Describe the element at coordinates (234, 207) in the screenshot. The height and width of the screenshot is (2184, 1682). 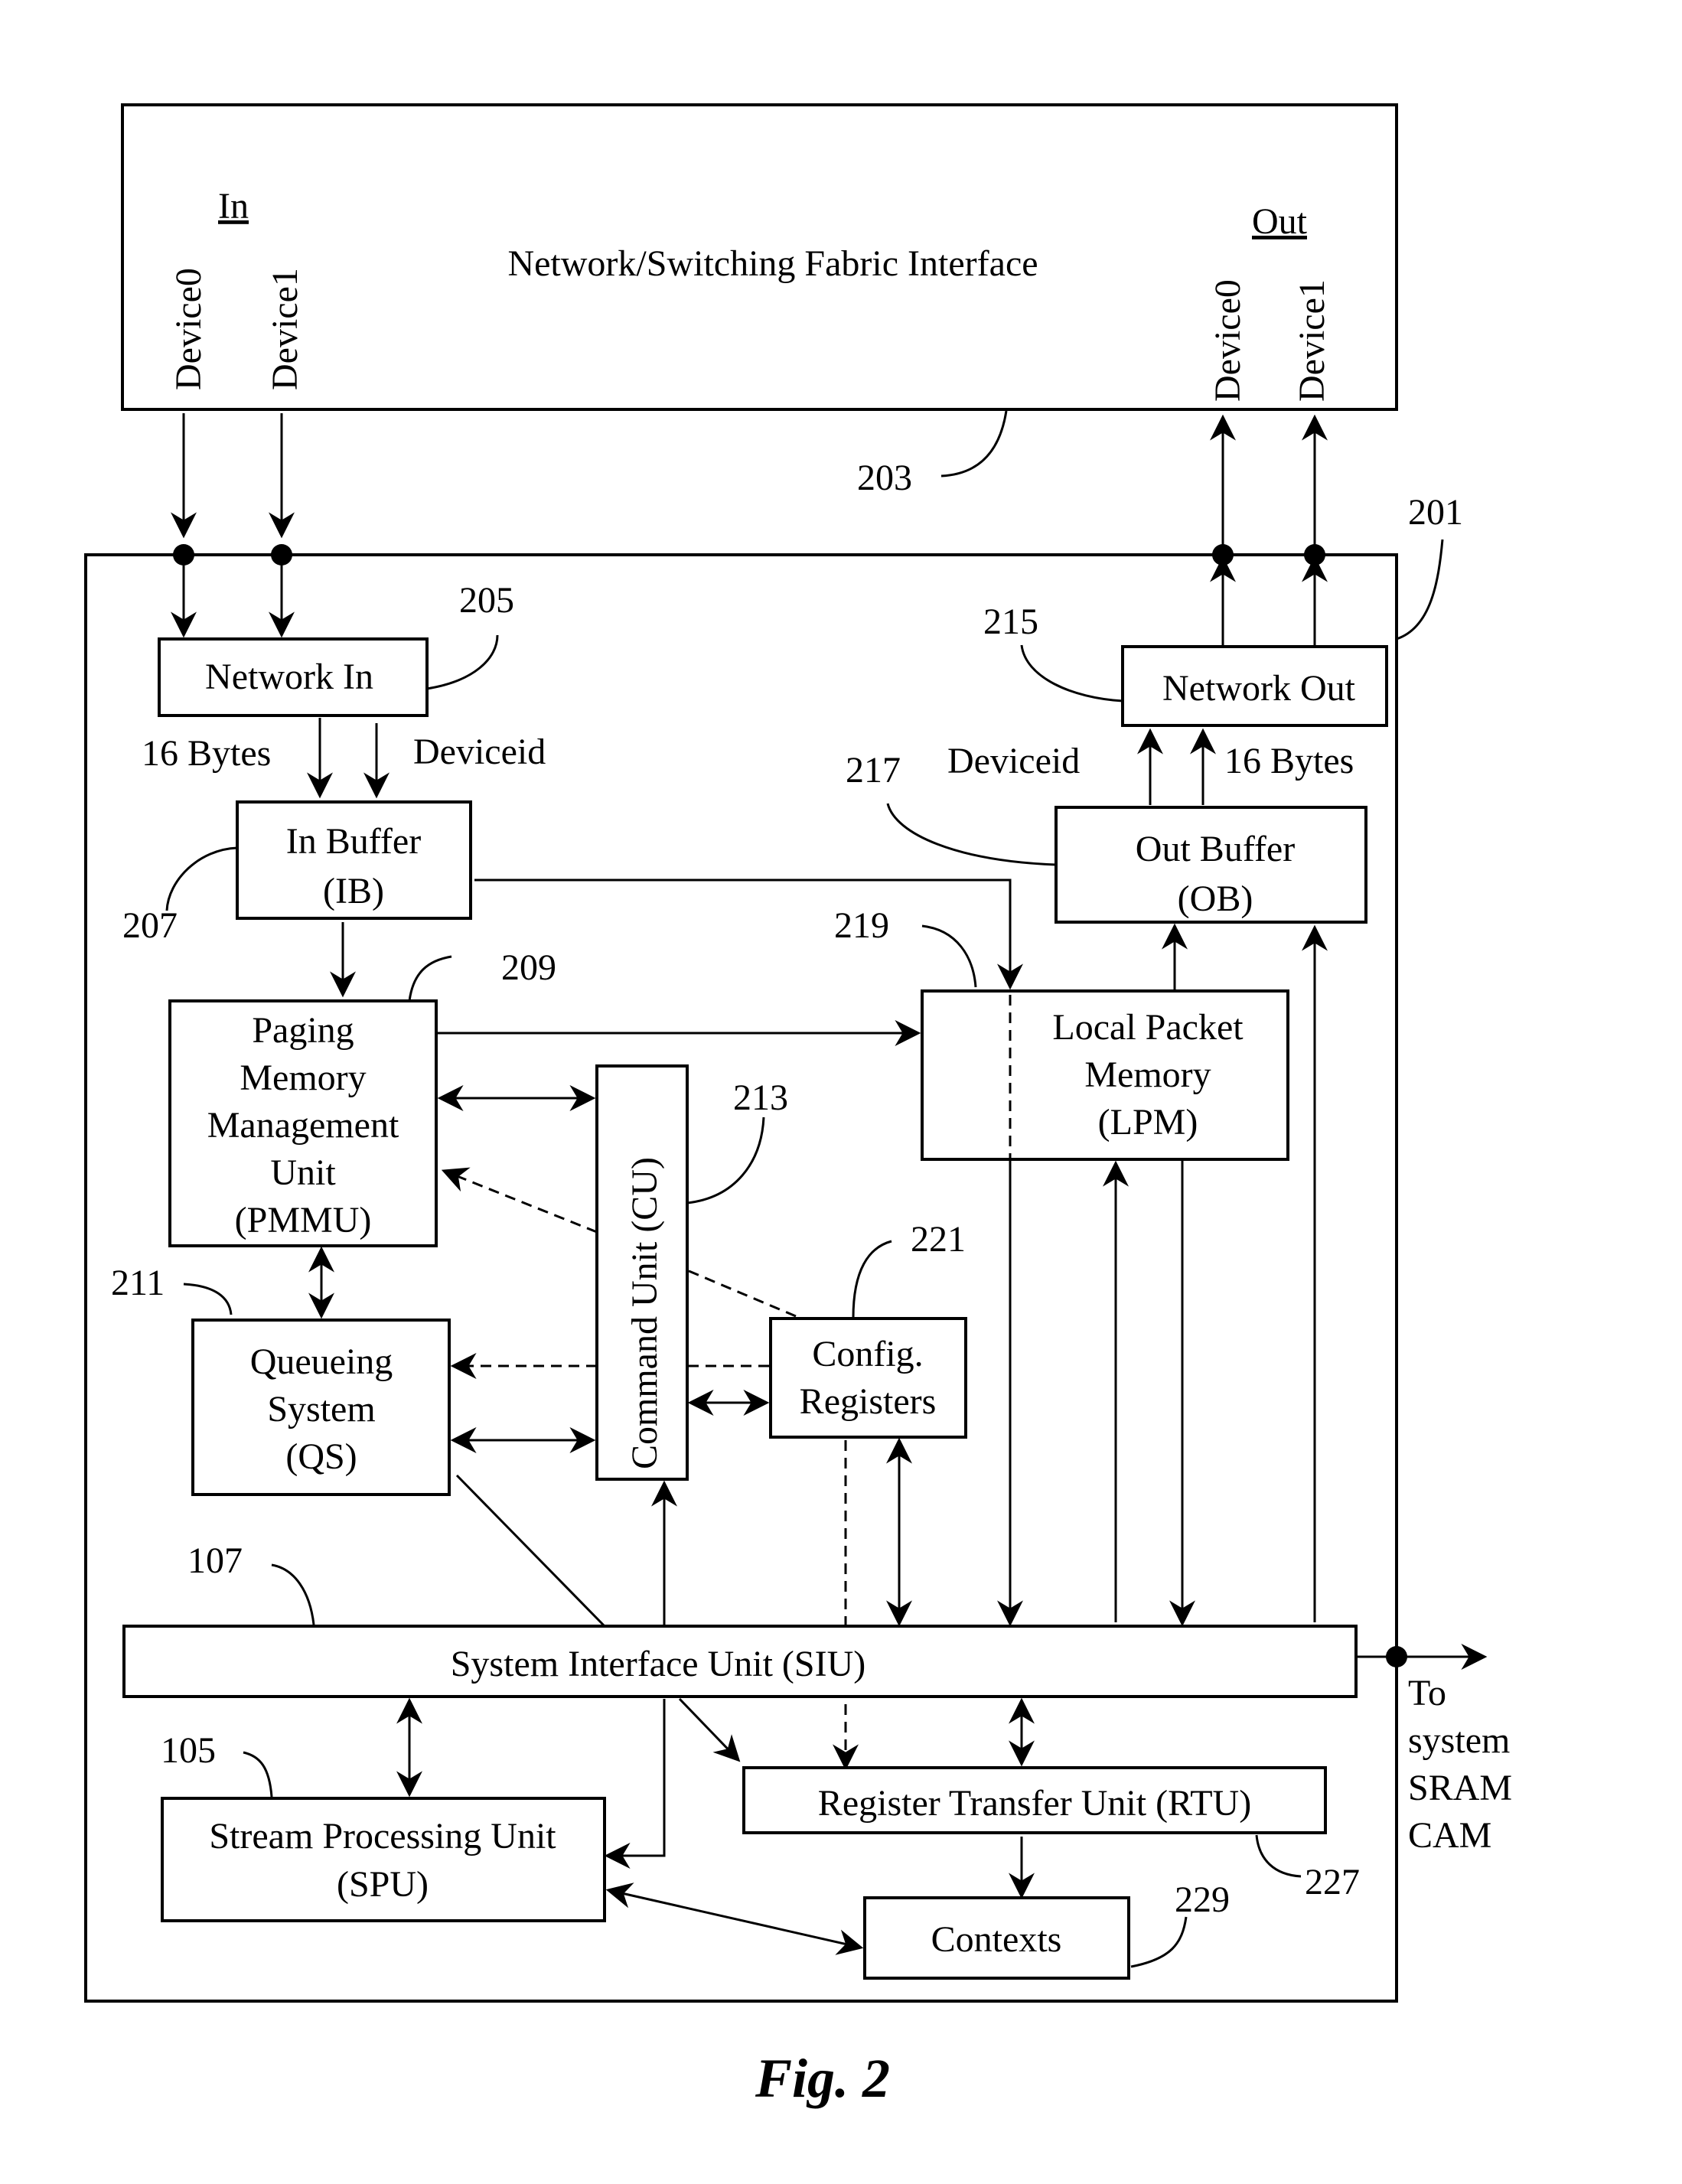
I see `fabric-in-label: In` at that location.